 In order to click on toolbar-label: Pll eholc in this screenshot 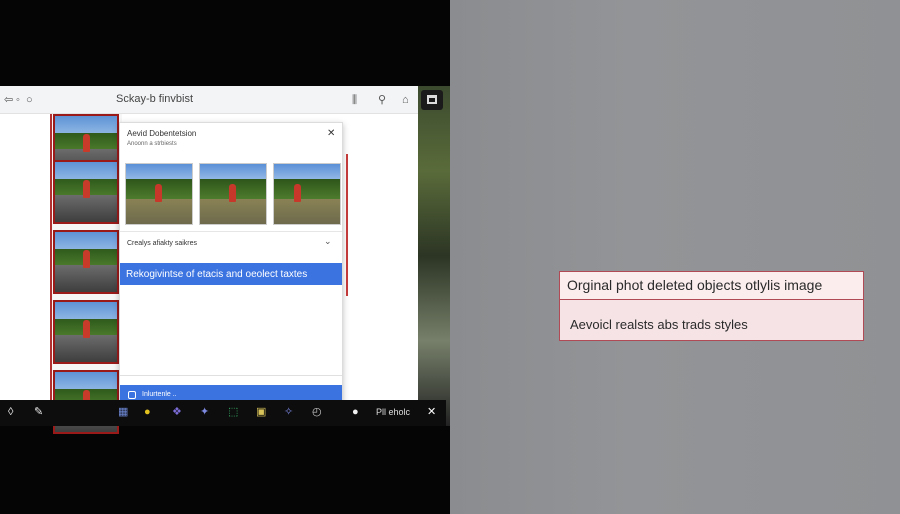, I will do `click(393, 412)`.